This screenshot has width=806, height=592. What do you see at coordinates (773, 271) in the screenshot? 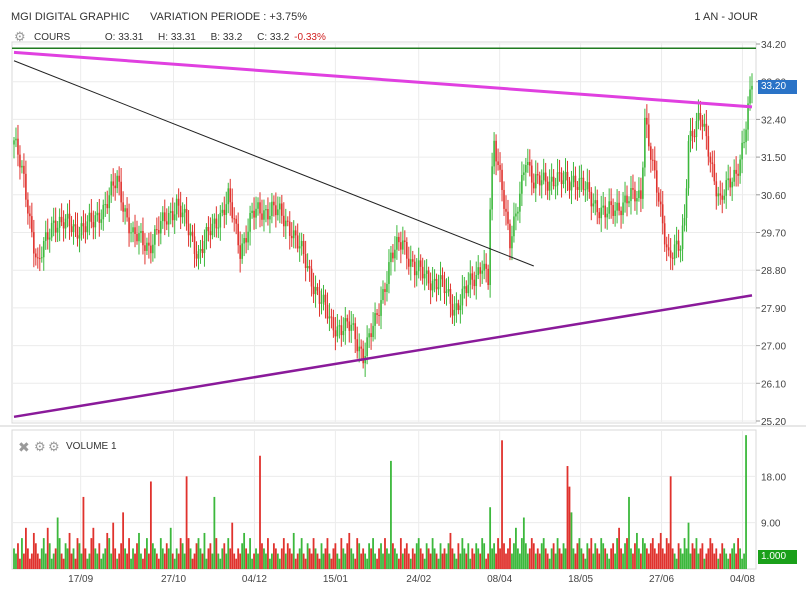
I see `price-tick-label: 28.80` at bounding box center [773, 271].